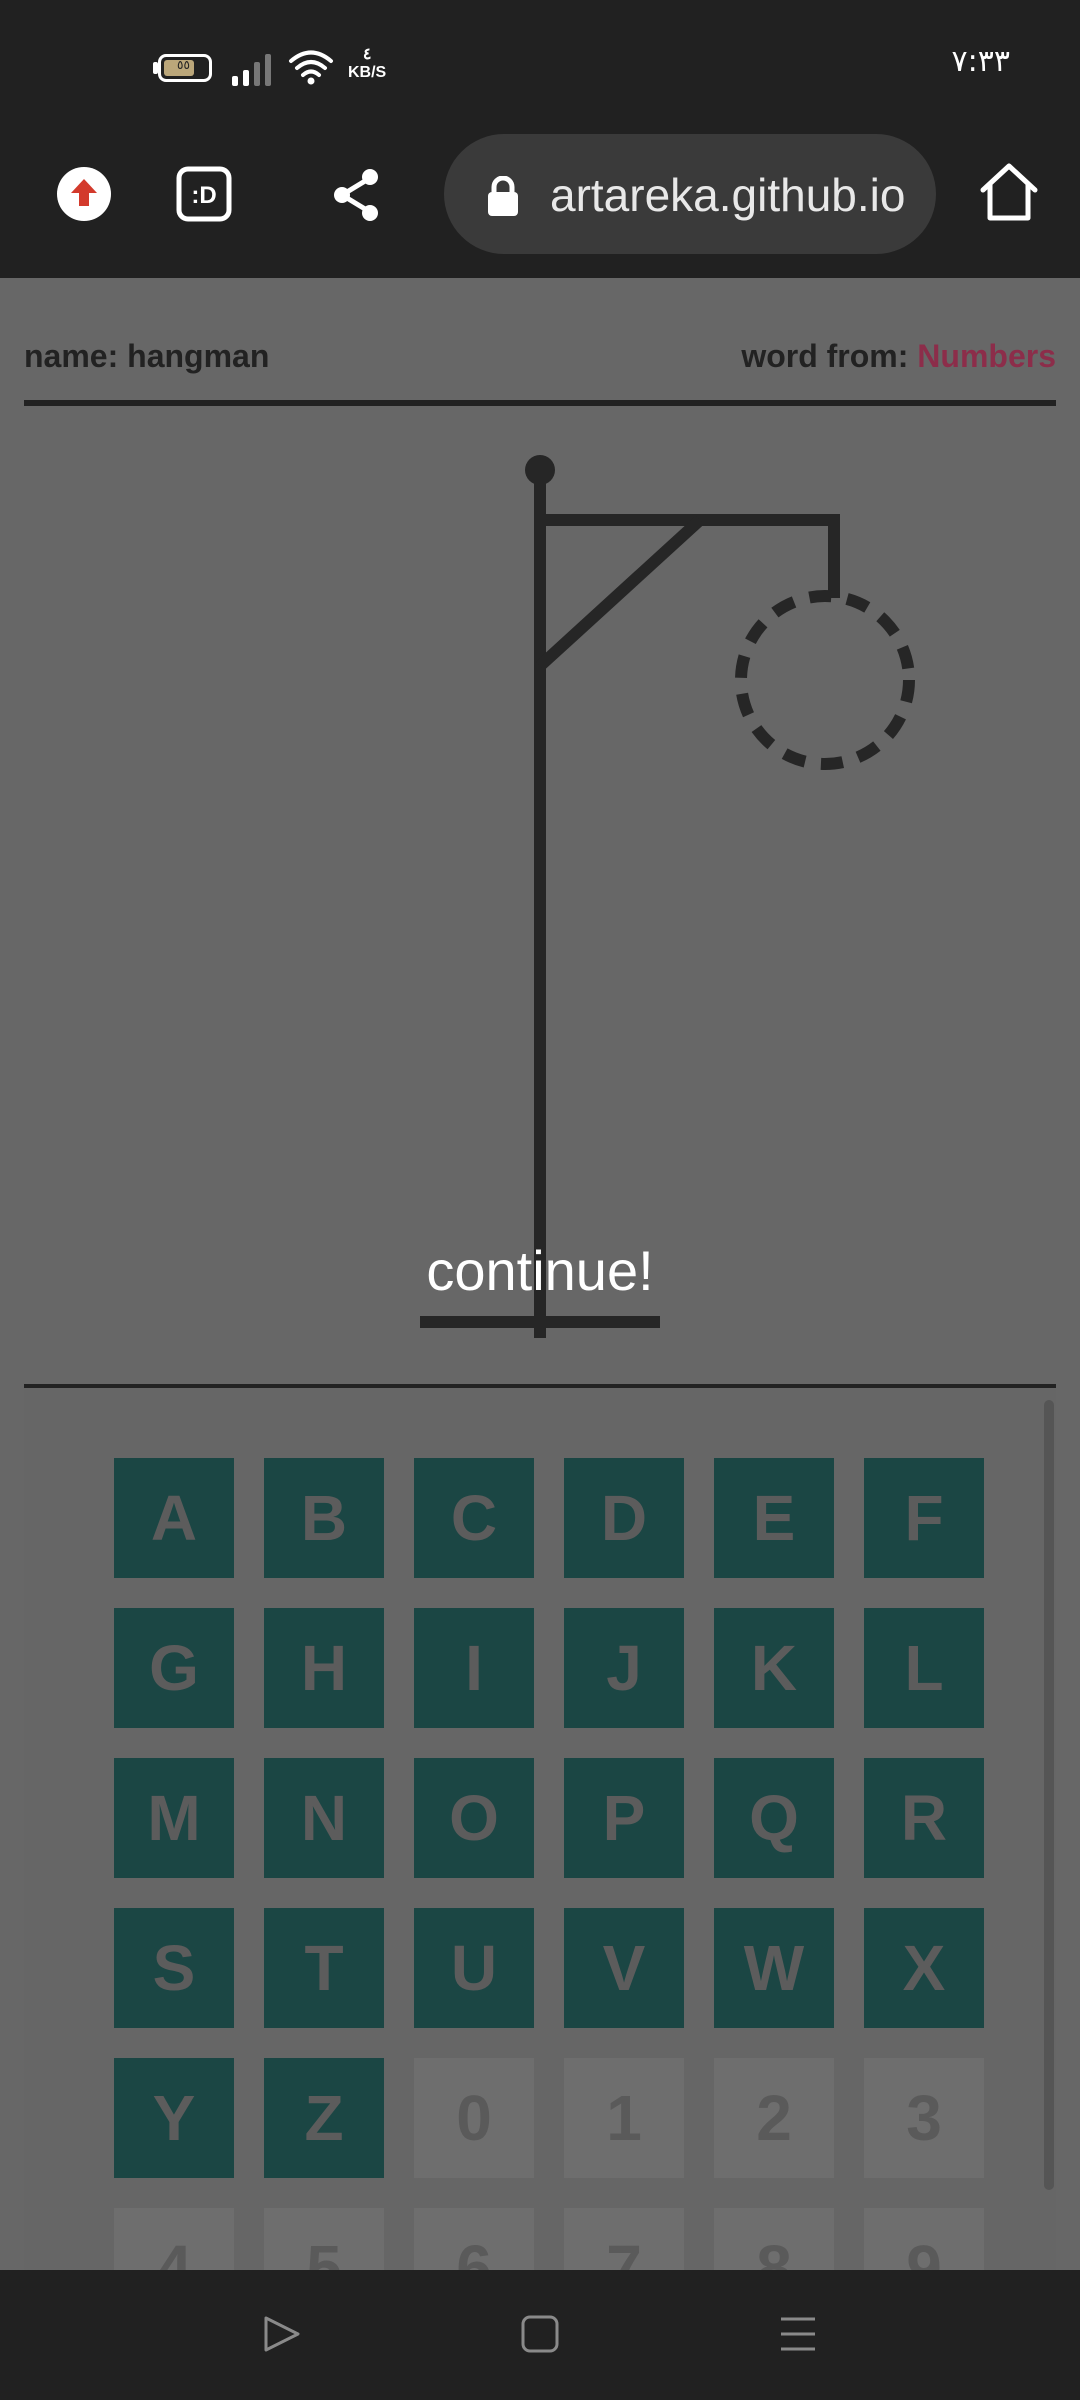 This screenshot has width=1080, height=2400. Describe the element at coordinates (174, 1518) in the screenshot. I see `key-a: A` at that location.